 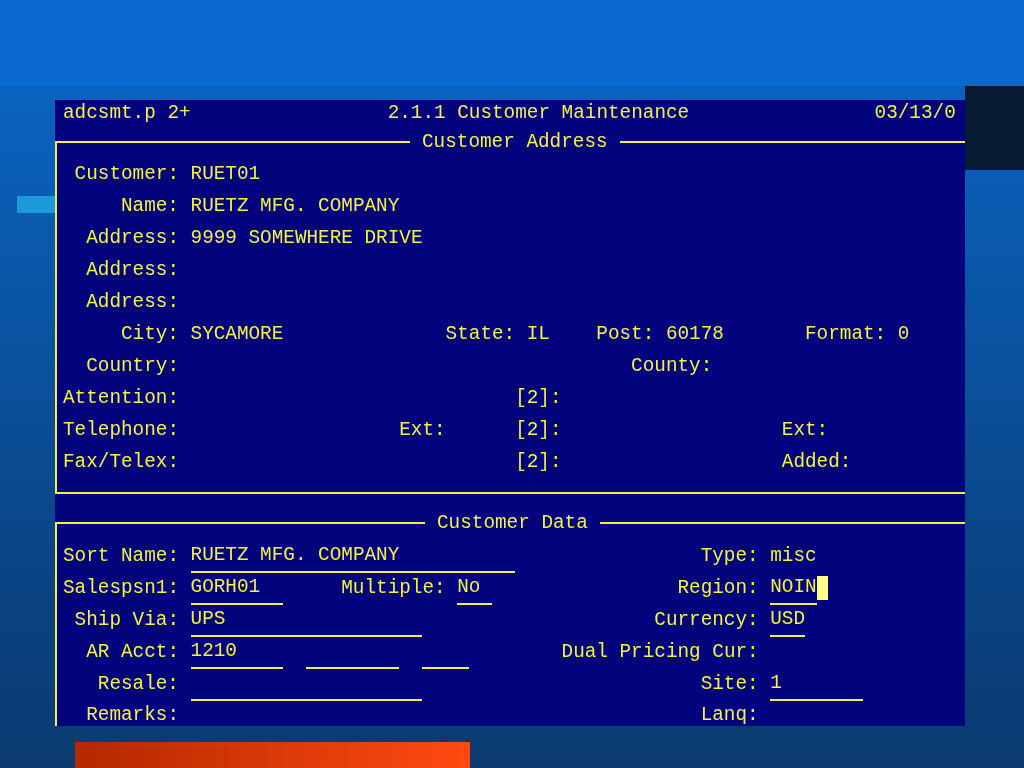 I want to click on field-value: 60178, so click(x=694, y=334).